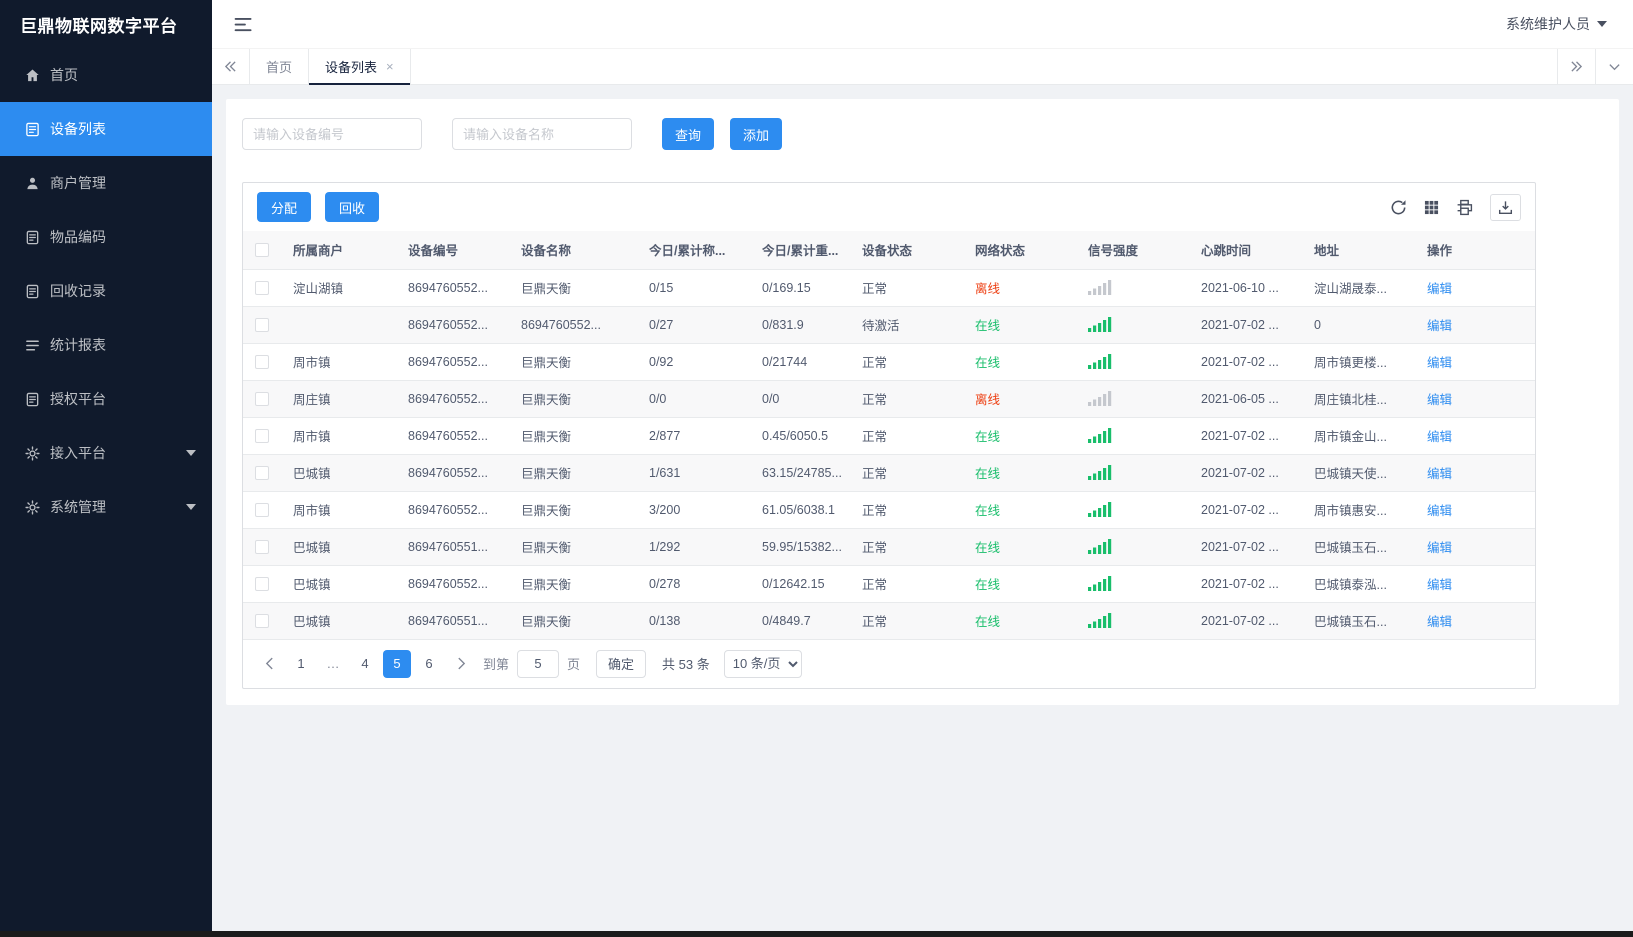  Describe the element at coordinates (397, 663) in the screenshot. I see `page-number-5: 5` at that location.